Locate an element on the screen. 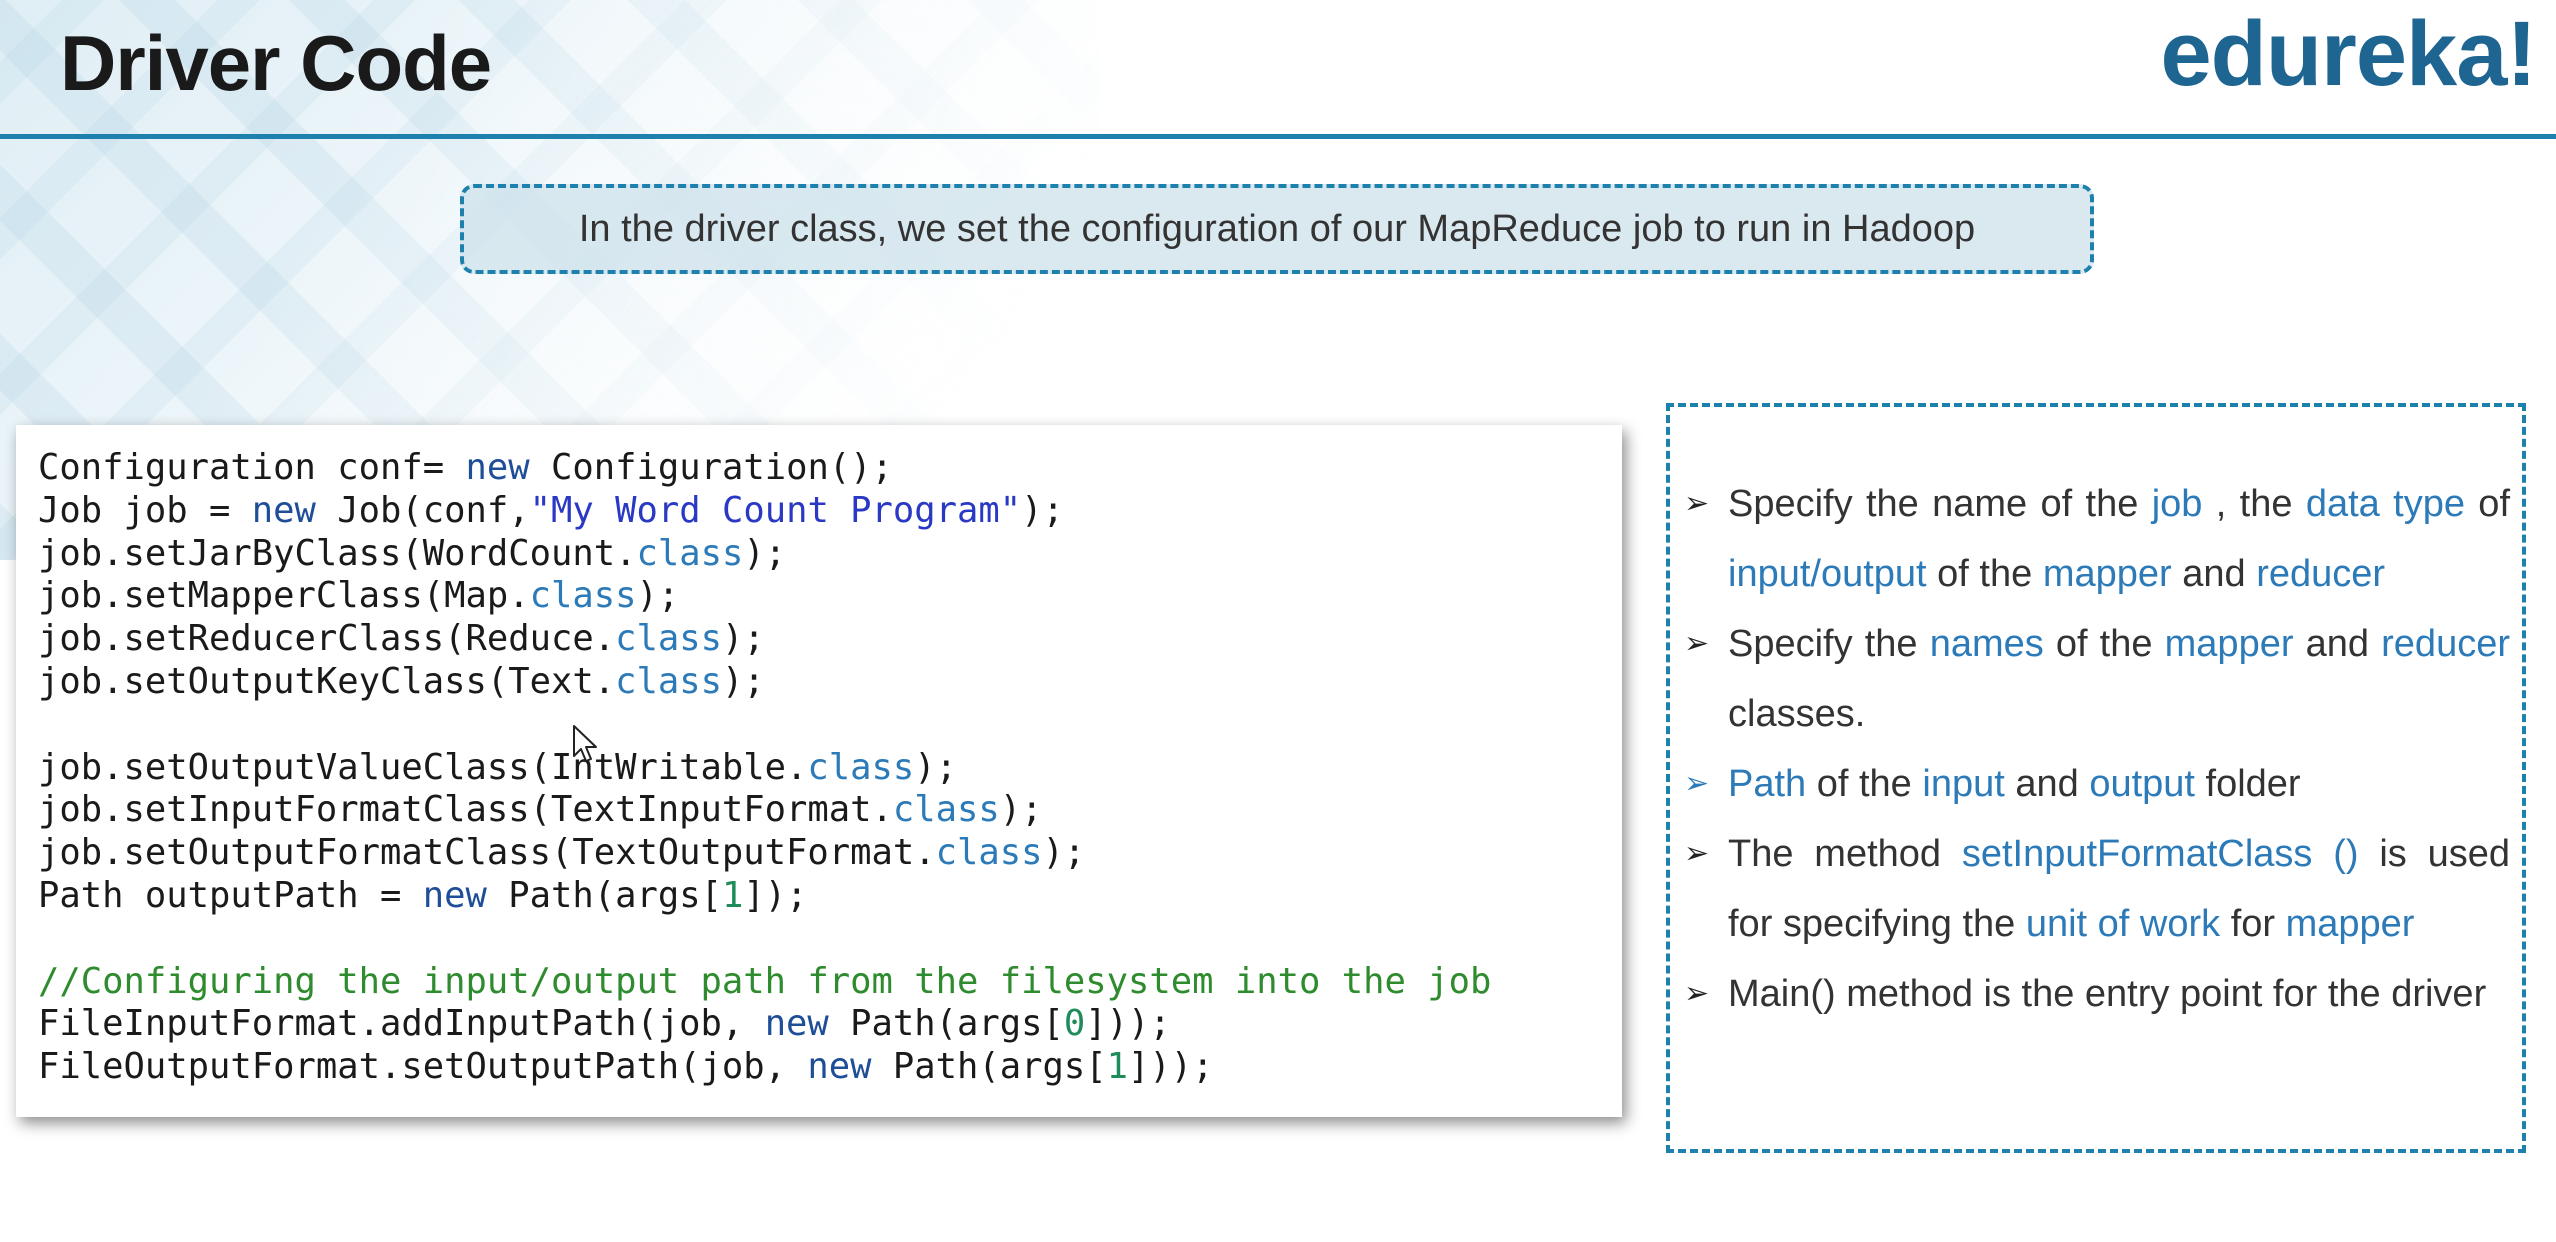 Image resolution: width=2556 pixels, height=1242 pixels. highlighted-term: names is located at coordinates (1986, 644).